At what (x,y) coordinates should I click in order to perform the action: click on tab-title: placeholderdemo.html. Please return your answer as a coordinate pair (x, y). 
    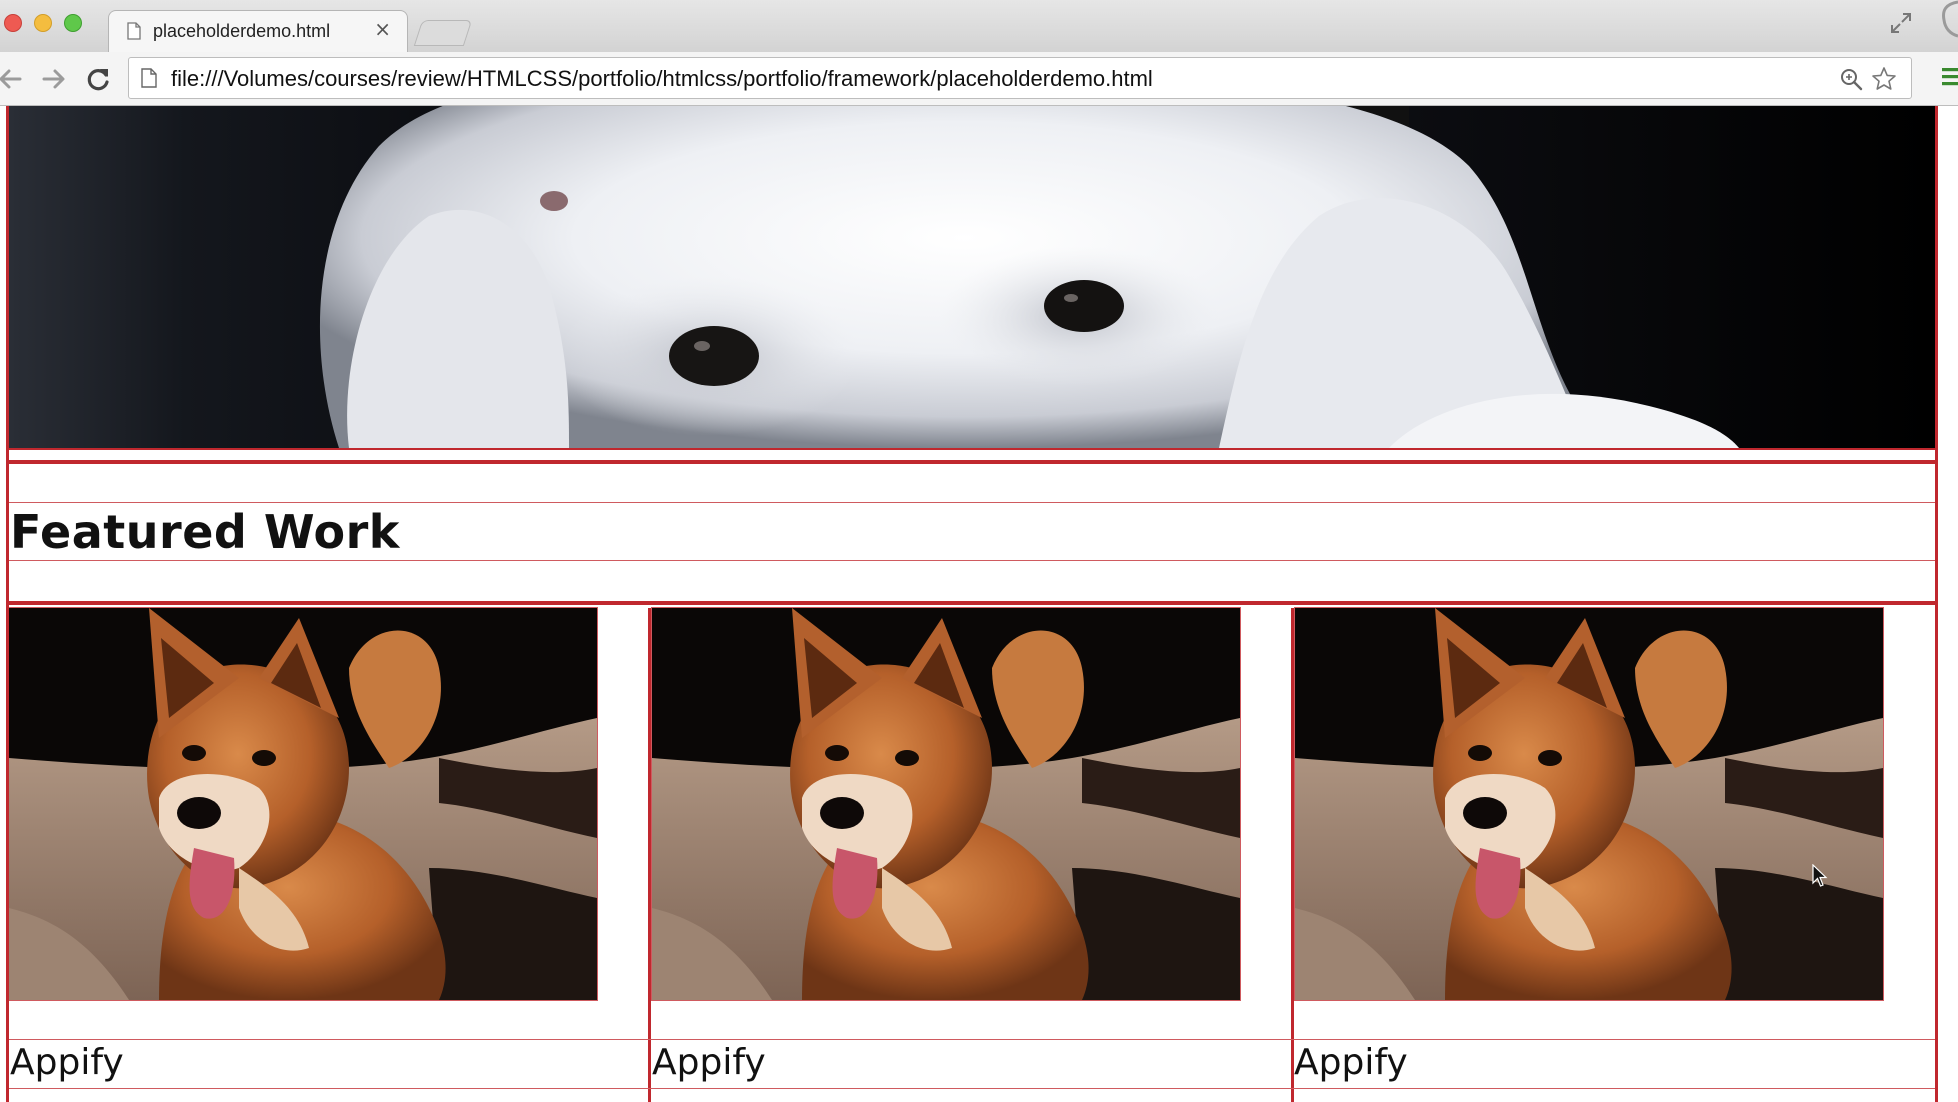
    Looking at the image, I should click on (242, 31).